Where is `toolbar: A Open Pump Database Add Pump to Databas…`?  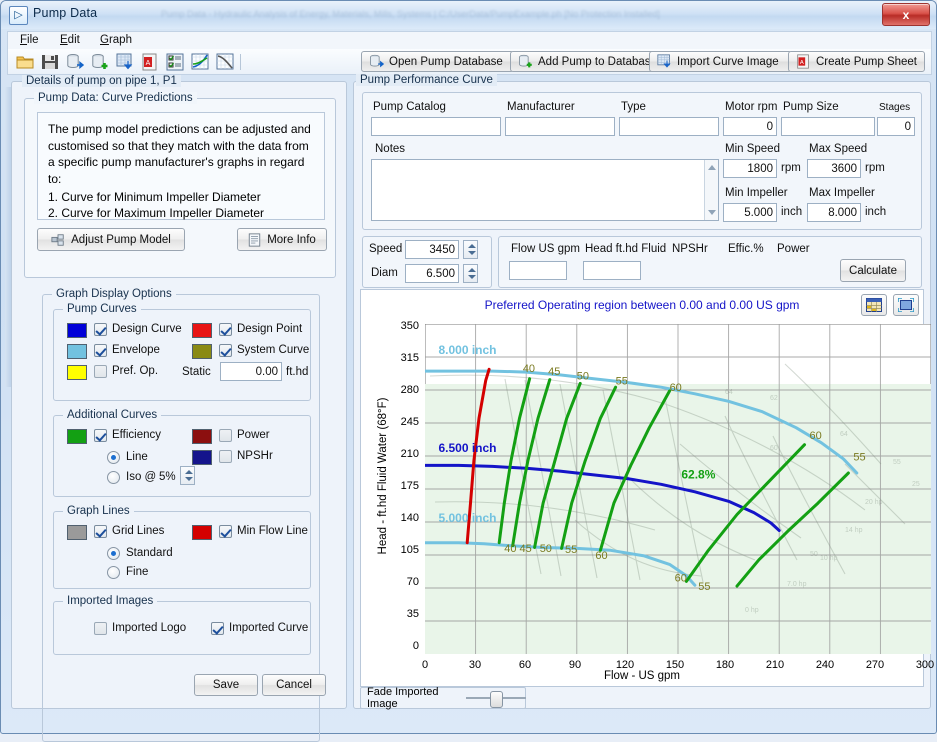 toolbar: A Open Pump Database Add Pump to Databas… is located at coordinates (469, 62).